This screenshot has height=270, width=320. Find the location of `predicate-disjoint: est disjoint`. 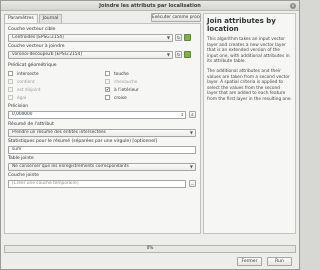

predicate-disjoint: est disjoint is located at coordinates (24, 90).